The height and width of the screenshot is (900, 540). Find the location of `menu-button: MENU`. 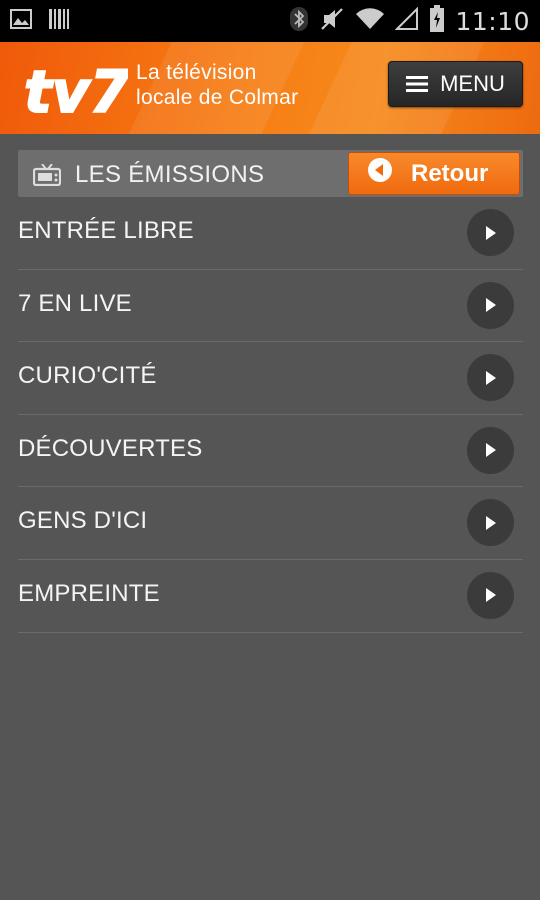

menu-button: MENU is located at coordinates (455, 84).